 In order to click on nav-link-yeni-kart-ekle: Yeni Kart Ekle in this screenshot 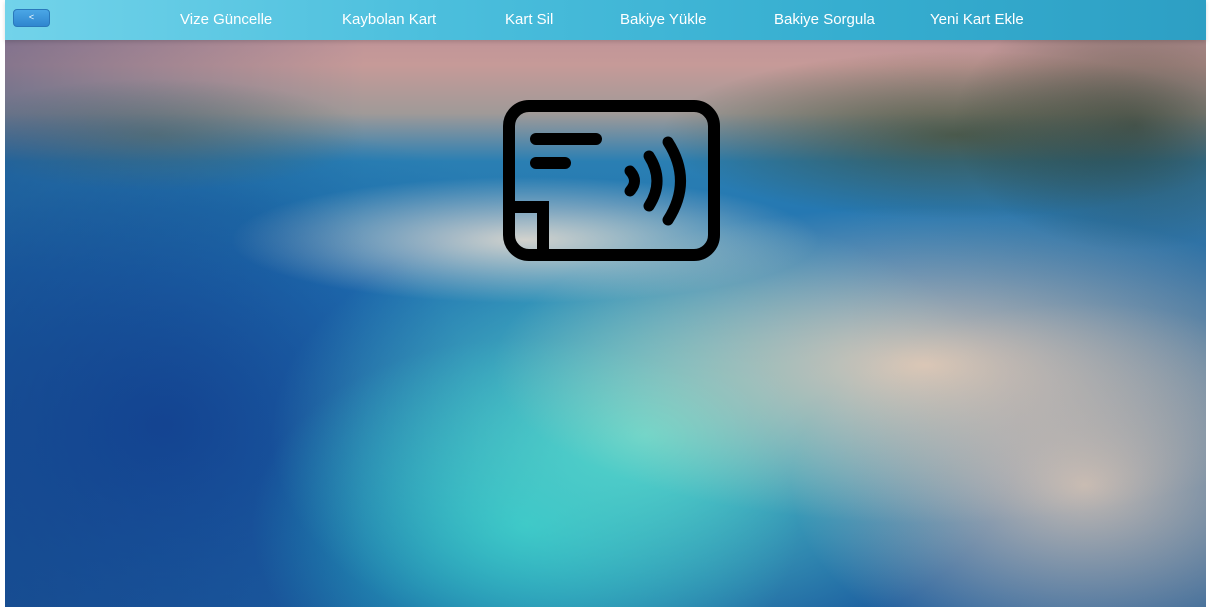, I will do `click(977, 20)`.